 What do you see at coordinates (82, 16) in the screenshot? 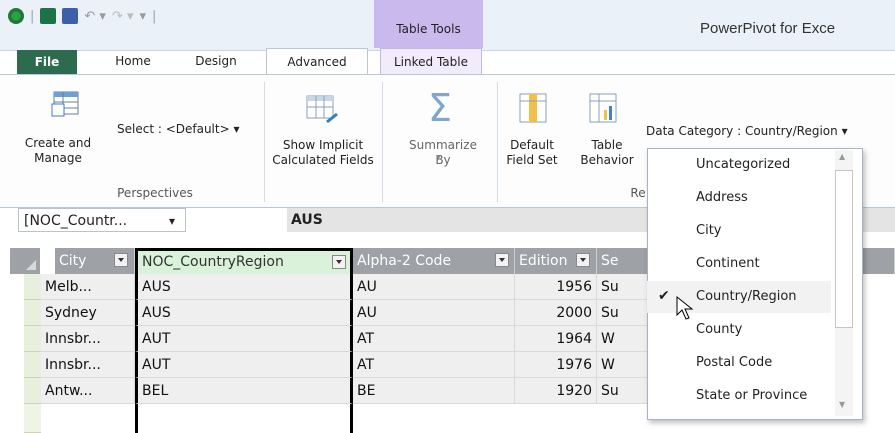
I see `quick-access-toolbar: | ↶ ▾ ↷ ▾ ▾ |` at bounding box center [82, 16].